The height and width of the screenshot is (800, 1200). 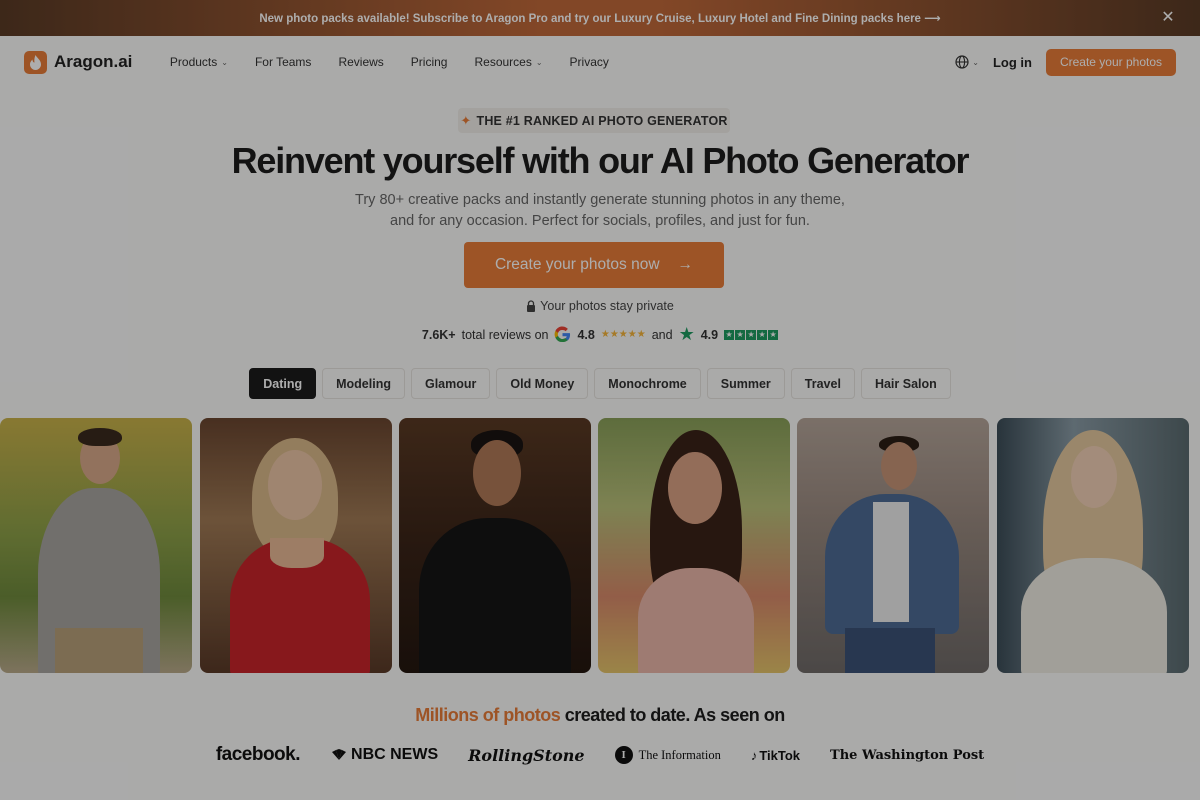 What do you see at coordinates (93, 61) in the screenshot?
I see `logo-text: Aragon.ai` at bounding box center [93, 61].